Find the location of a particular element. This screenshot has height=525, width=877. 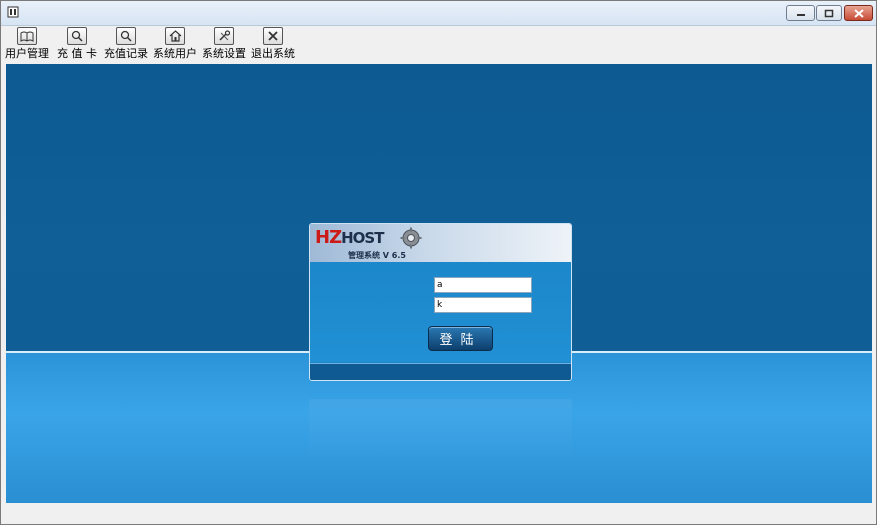

close-button is located at coordinates (858, 13).